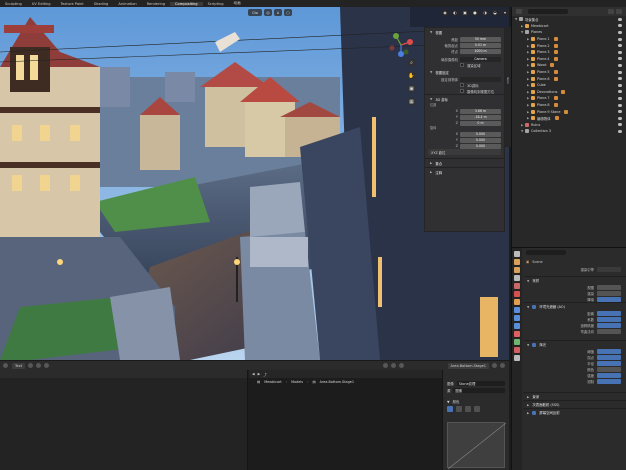 This screenshot has height=470, width=626. What do you see at coordinates (569, 39) in the screenshot?
I see `outliner-item: ▶ Plane.1` at bounding box center [569, 39].